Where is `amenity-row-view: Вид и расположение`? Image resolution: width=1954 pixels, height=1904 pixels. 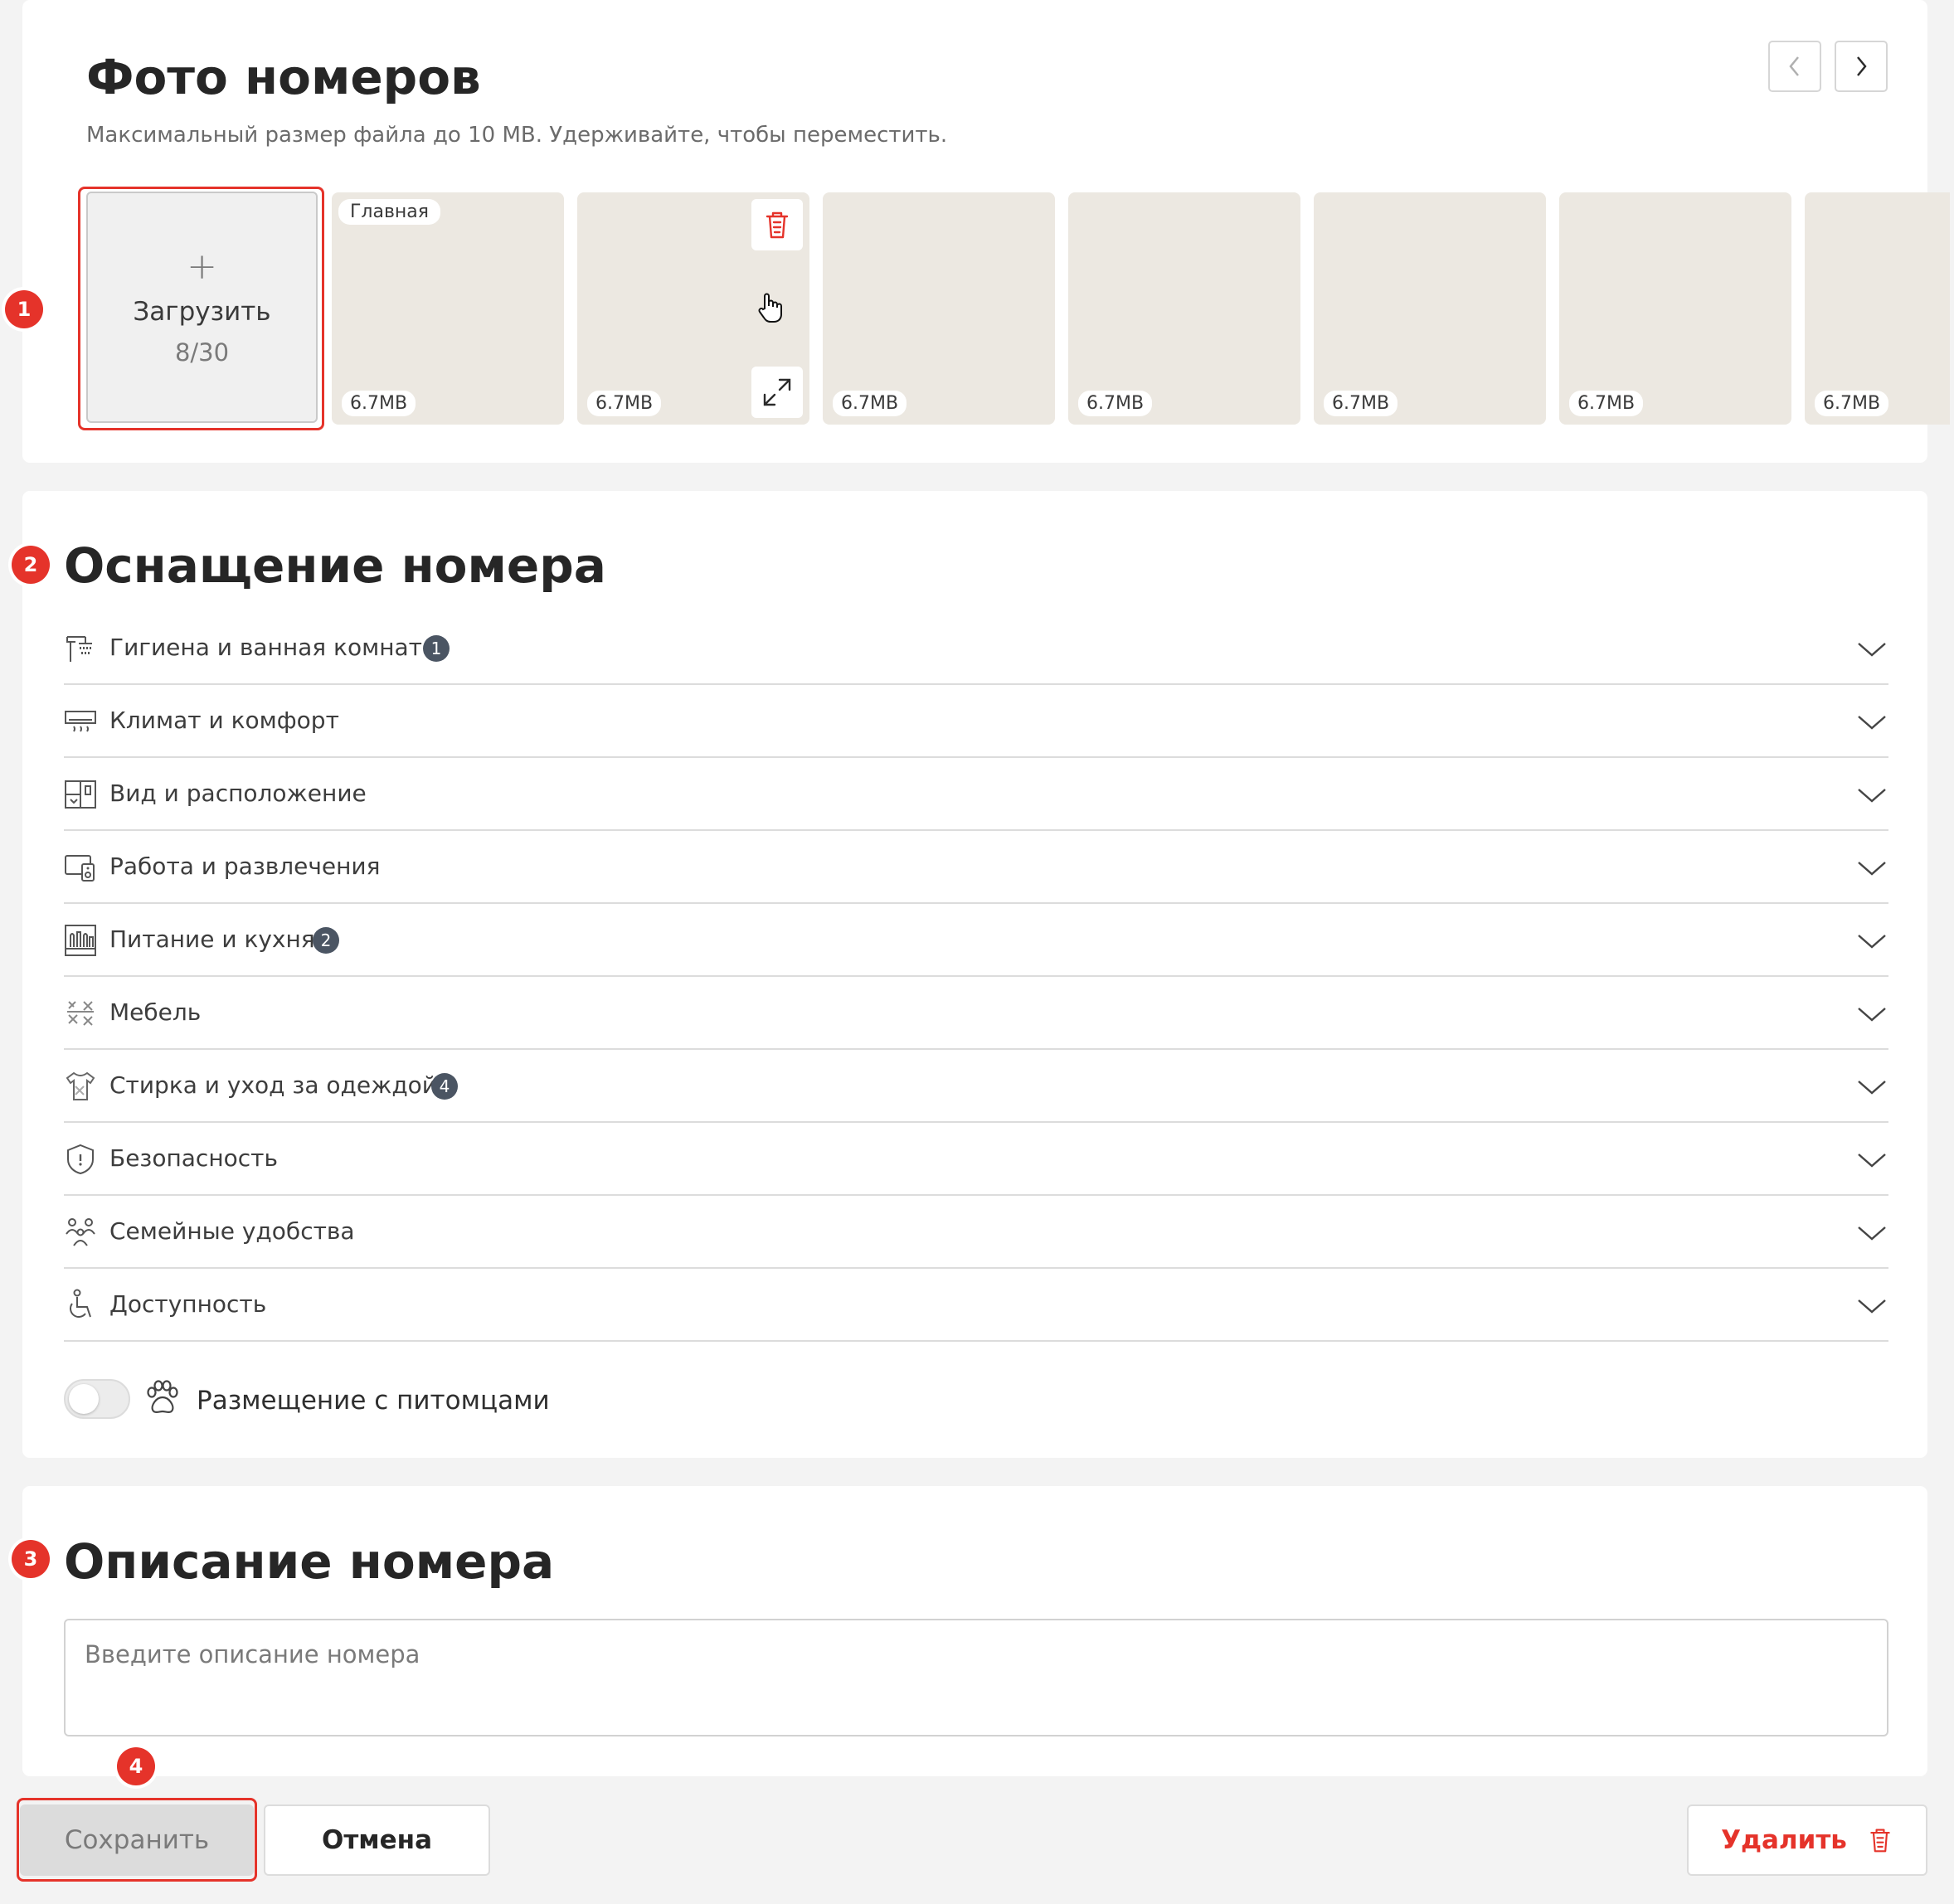 amenity-row-view: Вид и расположение is located at coordinates (976, 794).